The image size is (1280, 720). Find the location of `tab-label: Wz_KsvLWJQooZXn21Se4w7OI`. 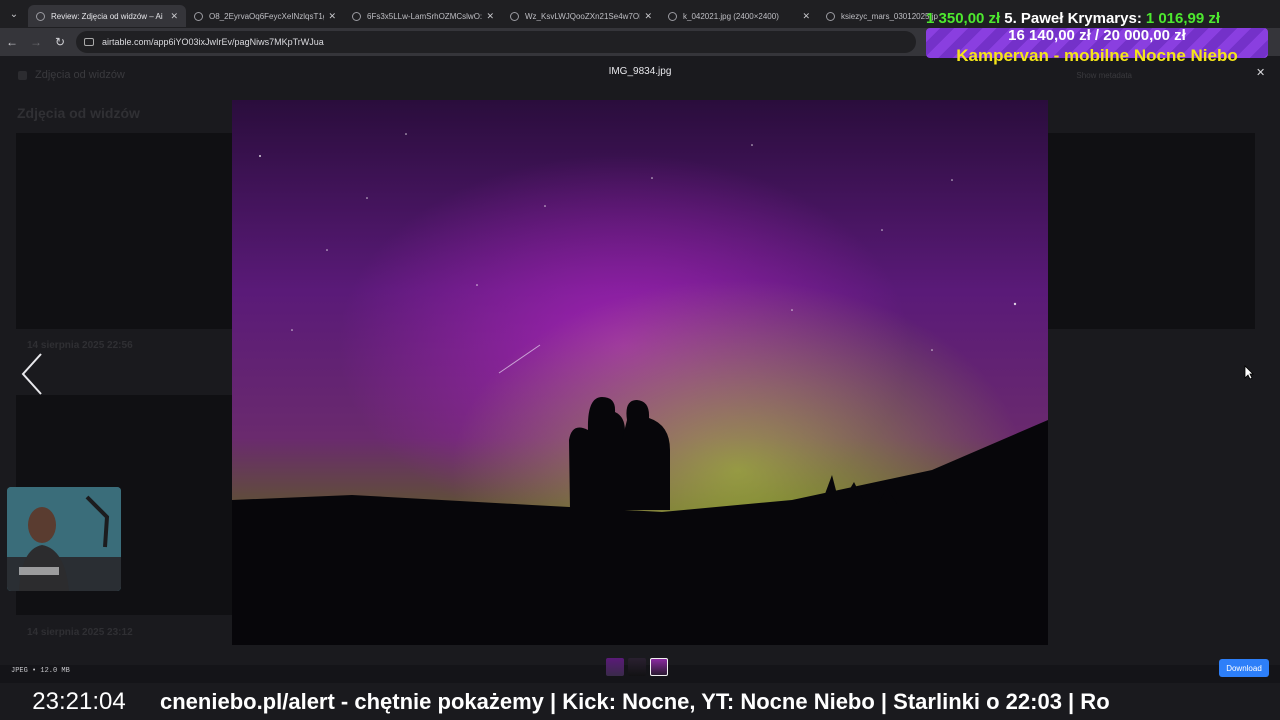

tab-label: Wz_KsvLWJQooZXn21Se4w7OI is located at coordinates (583, 16).